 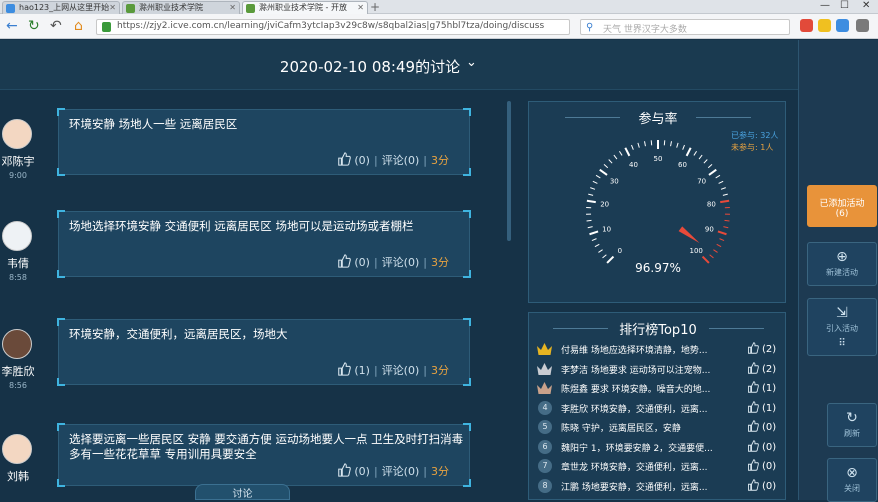 I want to click on college-icon, so click(x=130, y=8).